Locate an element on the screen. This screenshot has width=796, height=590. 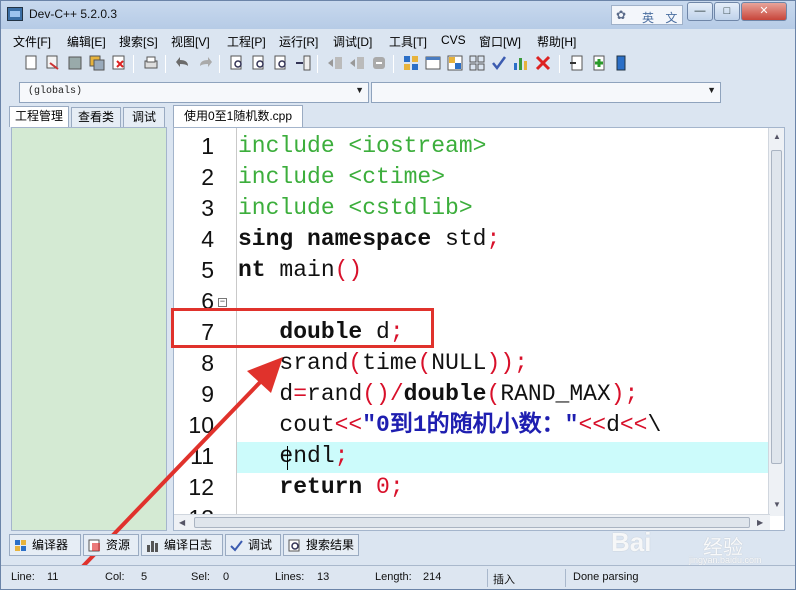
line-number: 4 is located at coordinates (207, 239).